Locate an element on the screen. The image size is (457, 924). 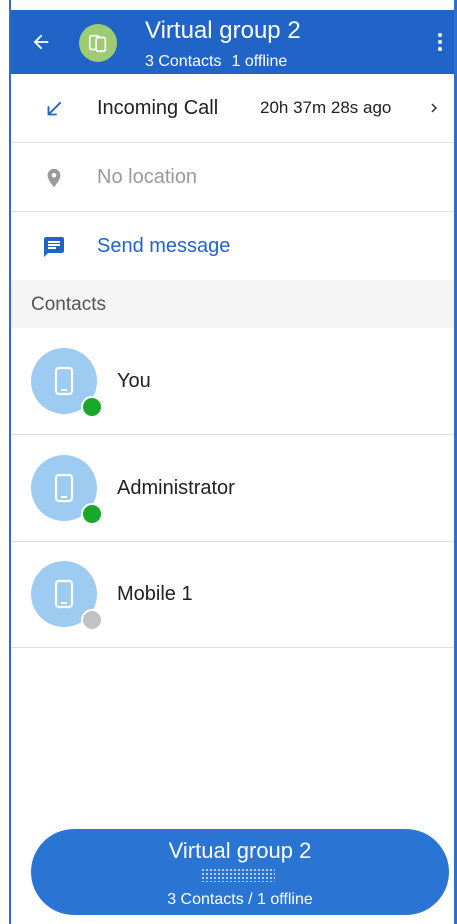
bottom-bar-title: Virtual group 2 is located at coordinates (240, 850).